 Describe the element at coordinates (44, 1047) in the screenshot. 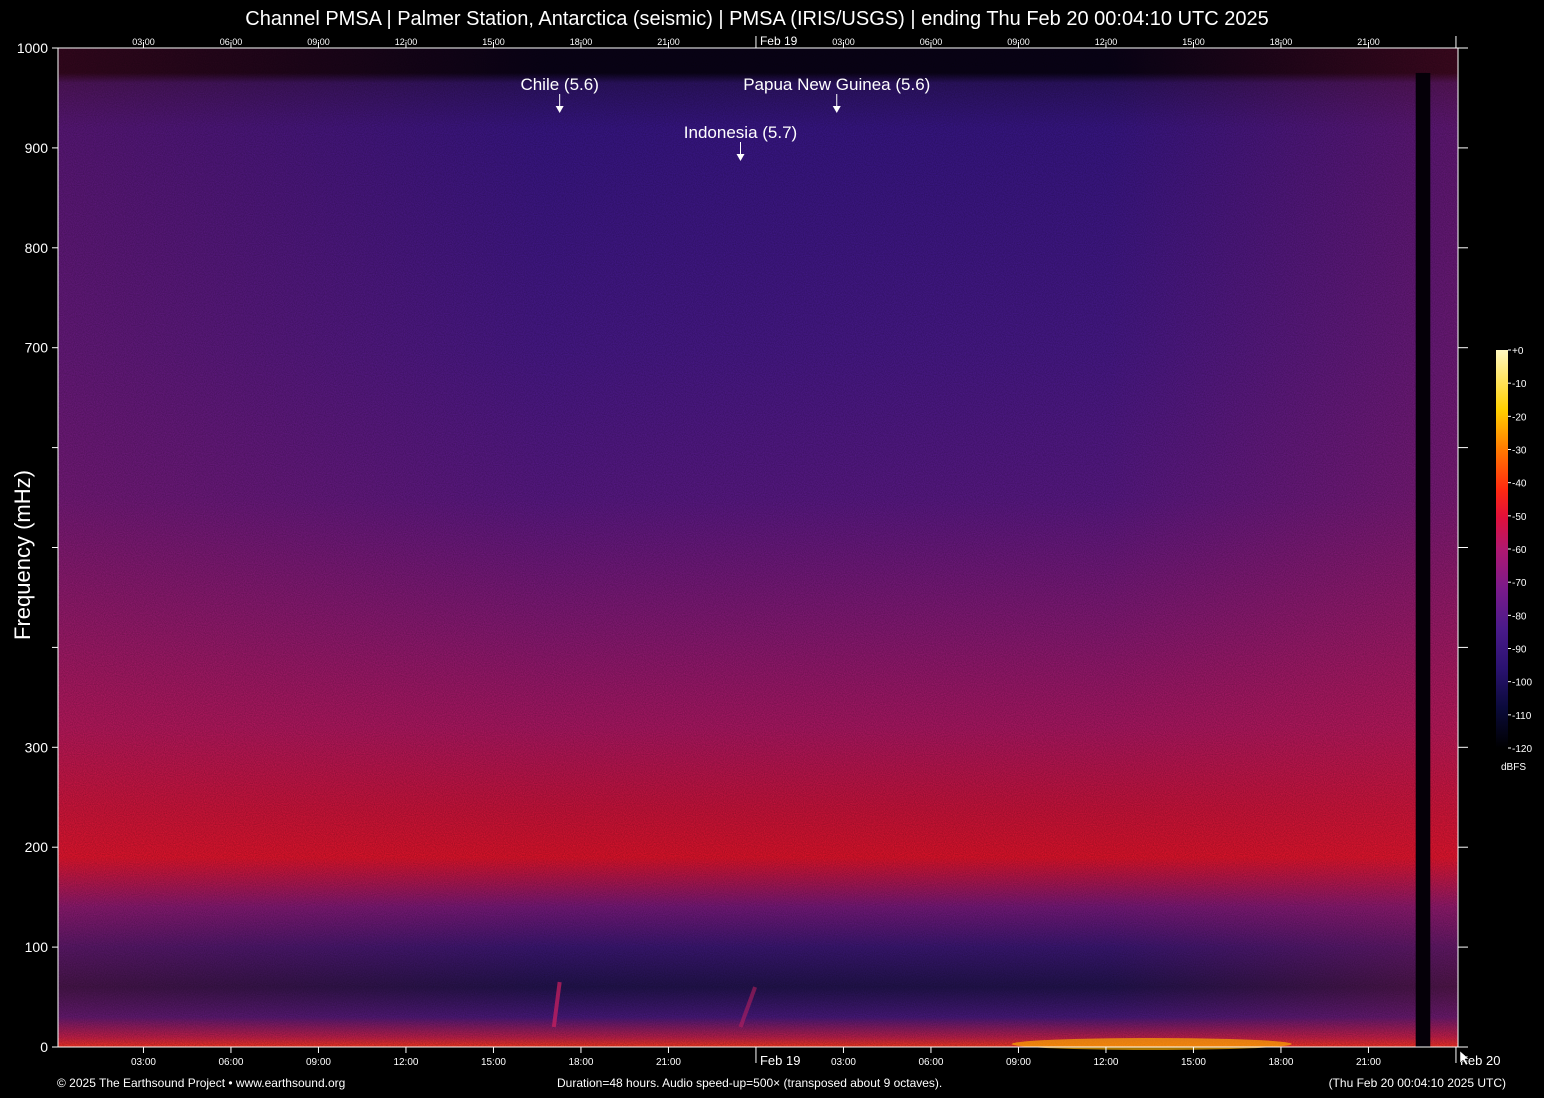

I see `y-tick-label: 0` at that location.